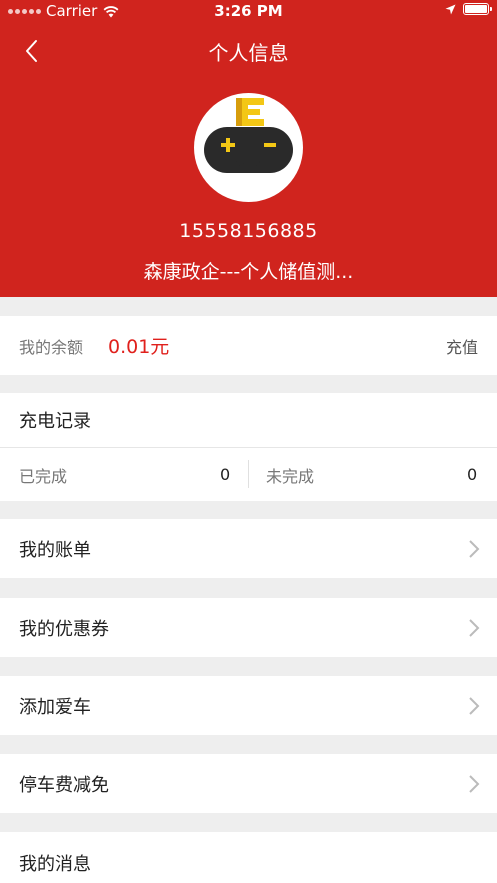 This screenshot has width=497, height=883. Describe the element at coordinates (55, 707) in the screenshot. I see `menu-item-label: 添加爱车` at that location.